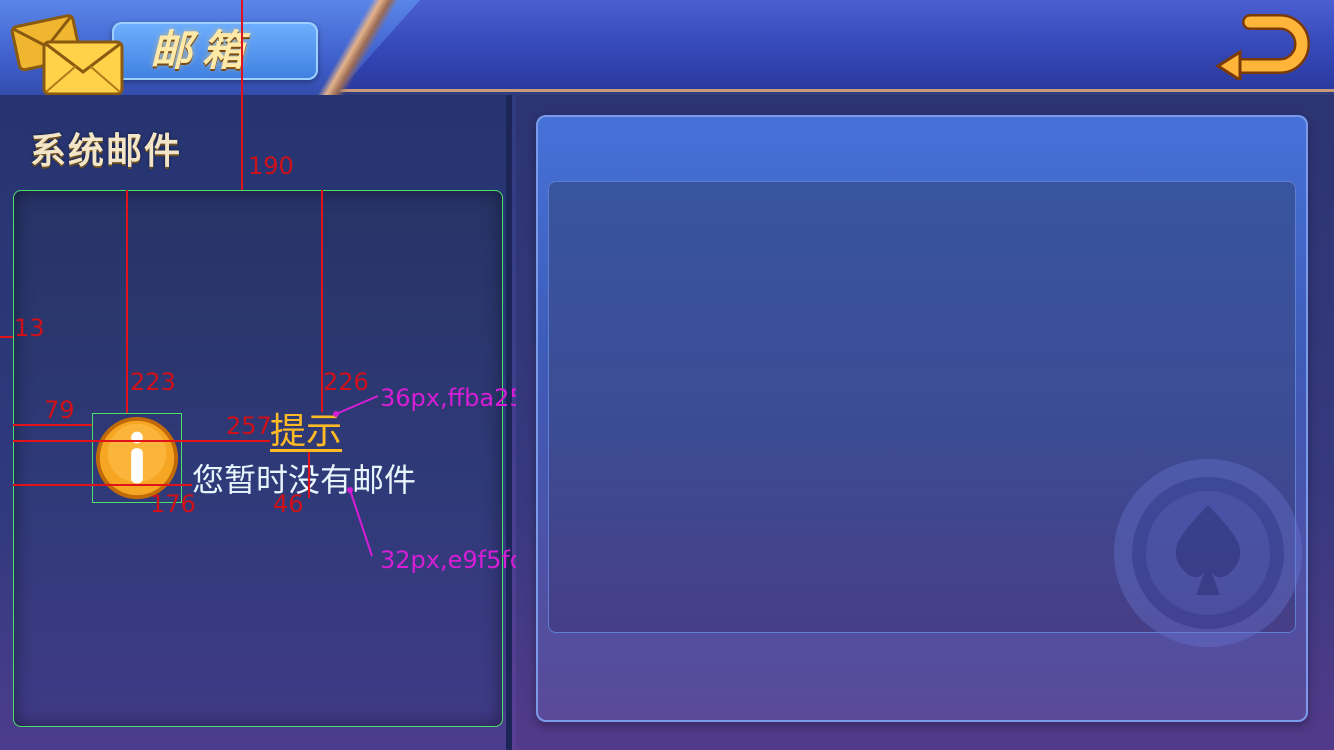  Describe the element at coordinates (304, 480) in the screenshot. I see `empty-hint-message: 您暂时没有邮件` at that location.